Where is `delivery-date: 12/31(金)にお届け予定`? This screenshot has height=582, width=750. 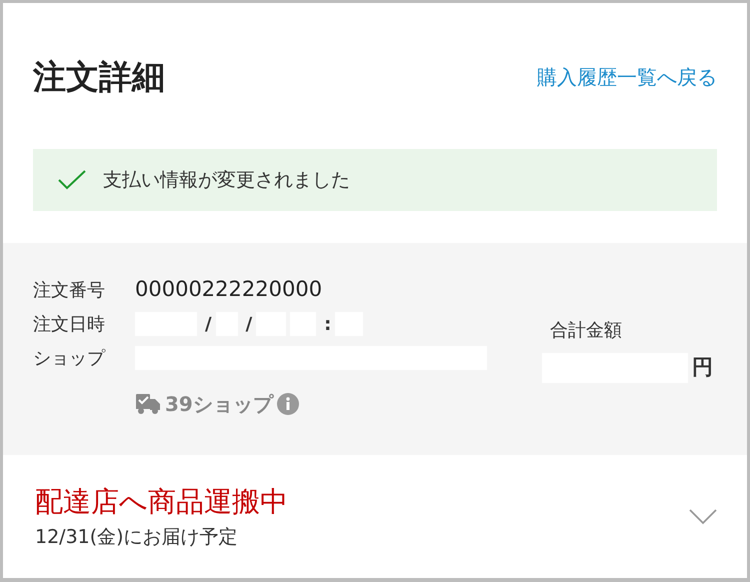 delivery-date: 12/31(金)にお届け予定 is located at coordinates (137, 537).